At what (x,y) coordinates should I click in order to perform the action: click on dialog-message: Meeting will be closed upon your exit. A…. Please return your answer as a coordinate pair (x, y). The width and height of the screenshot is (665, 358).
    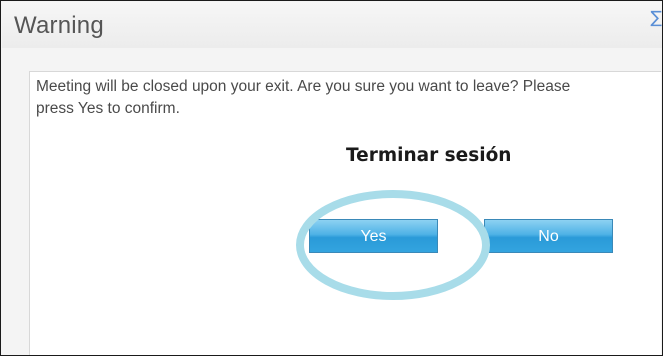
    Looking at the image, I should click on (303, 97).